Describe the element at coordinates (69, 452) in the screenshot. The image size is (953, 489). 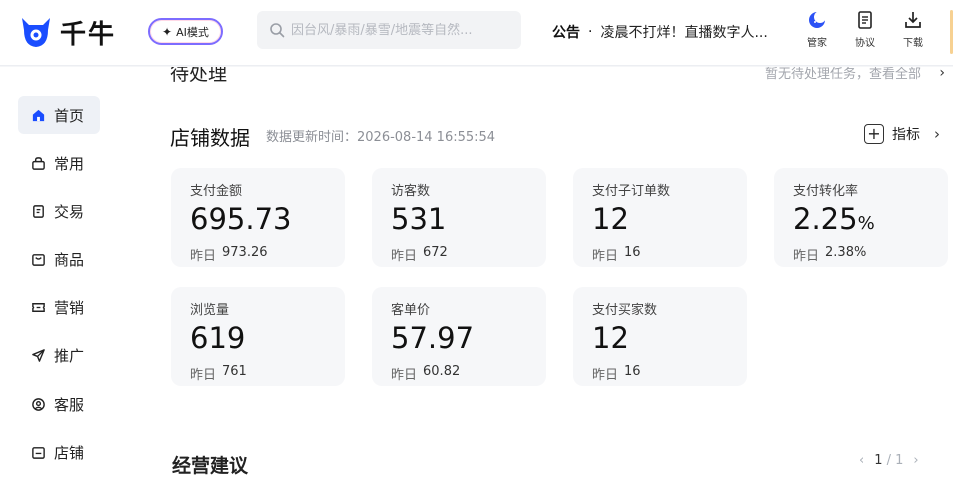
I see `sidebar-item-label: 店铺` at that location.